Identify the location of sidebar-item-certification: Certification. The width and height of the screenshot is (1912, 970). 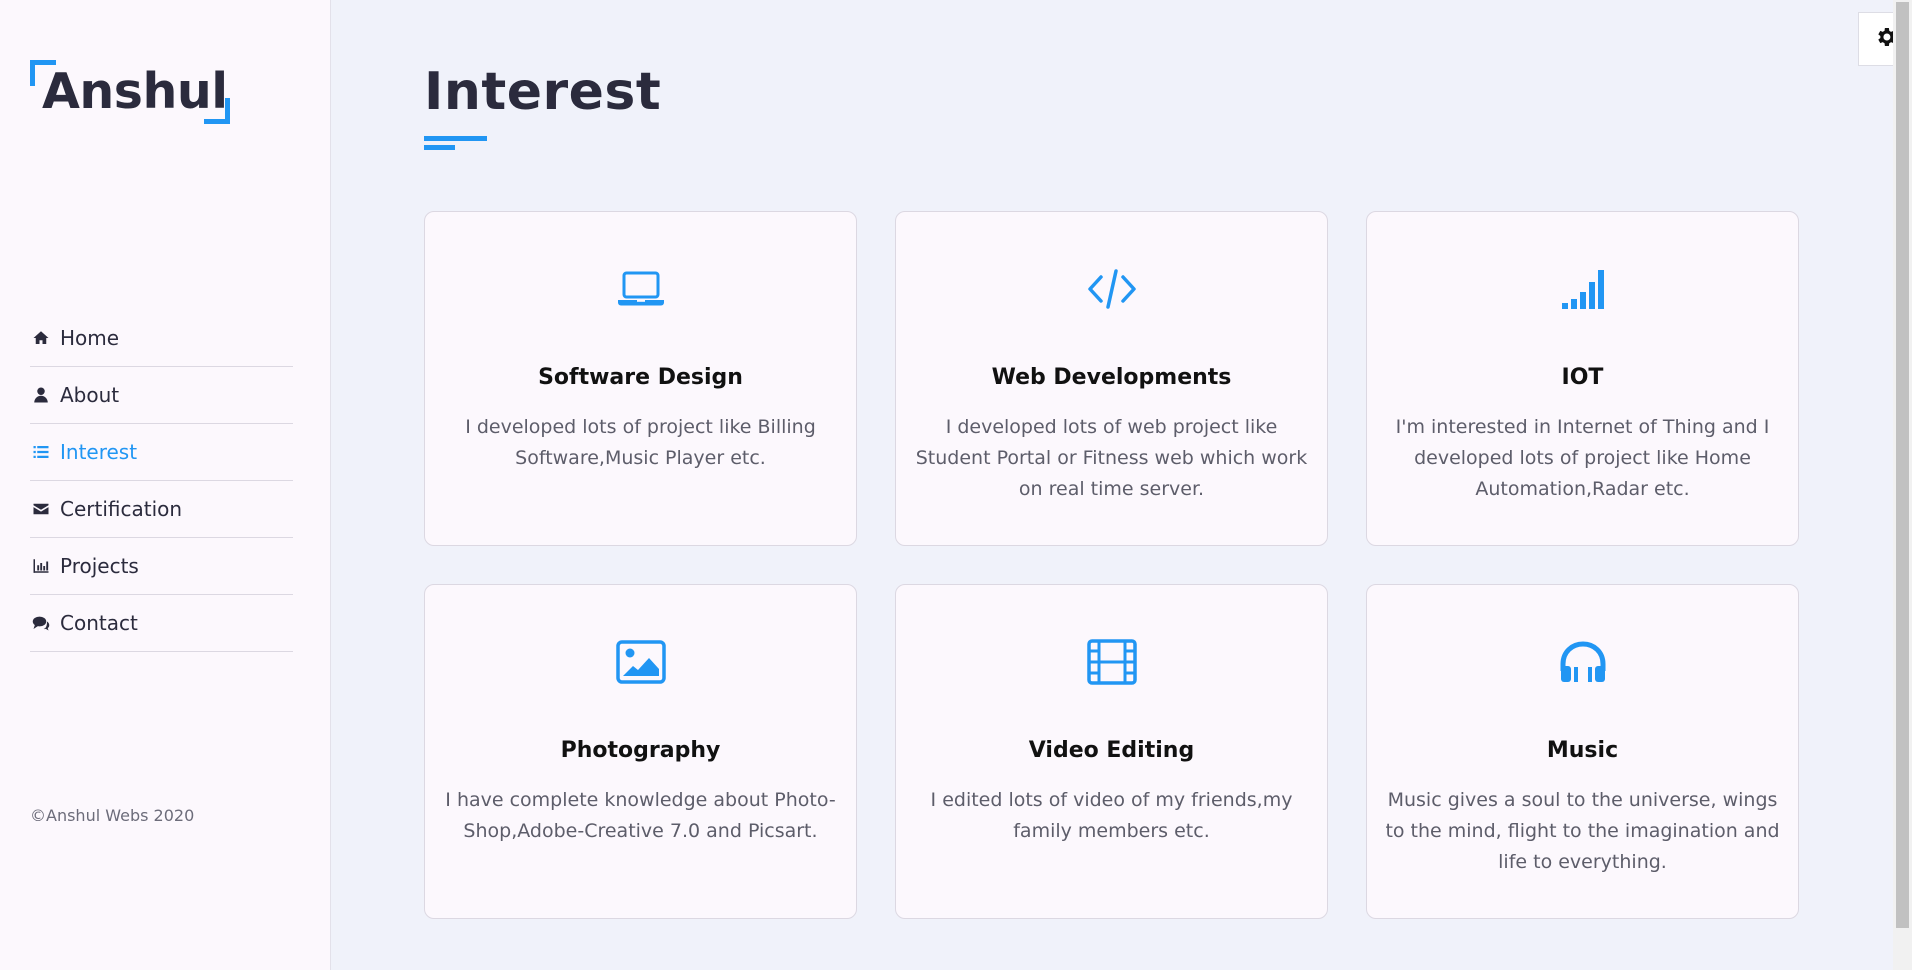
(161, 509).